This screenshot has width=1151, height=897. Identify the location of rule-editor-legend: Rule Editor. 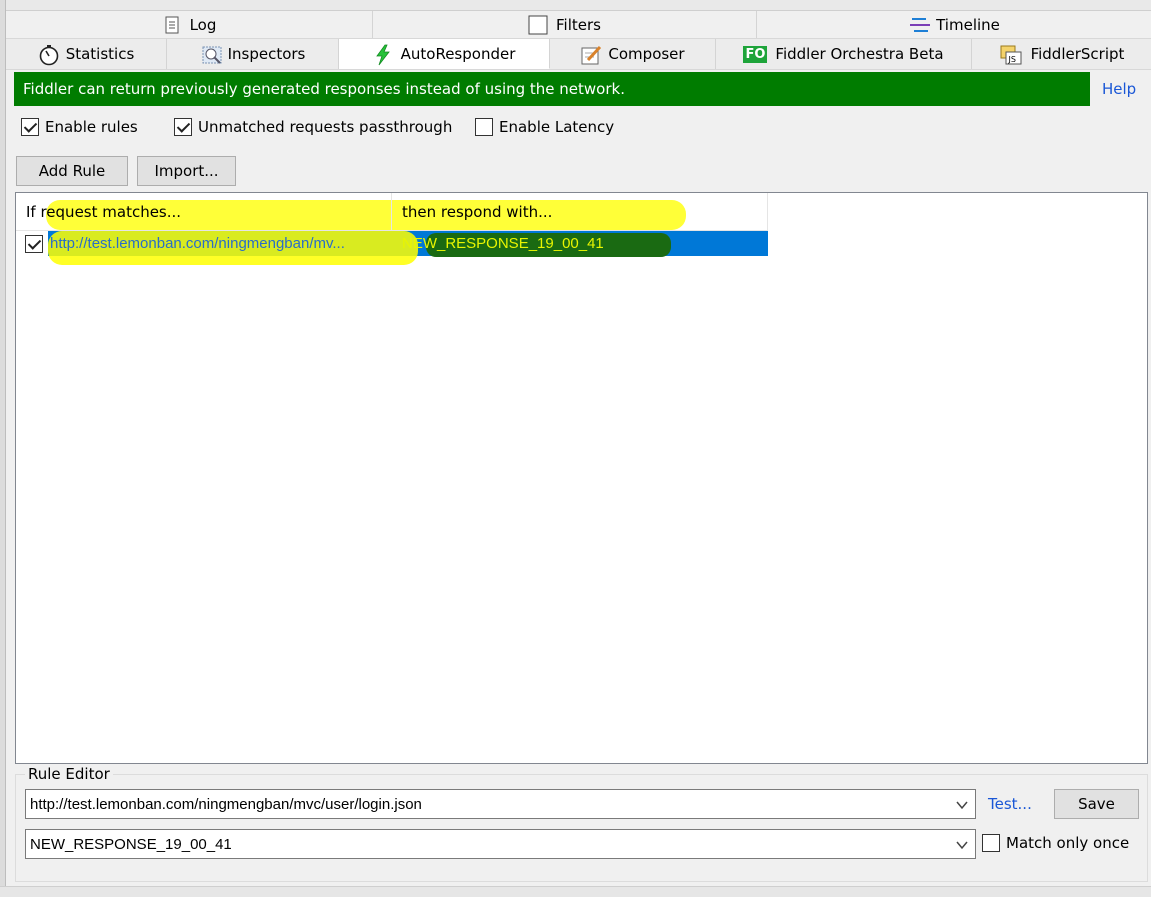
(69, 774).